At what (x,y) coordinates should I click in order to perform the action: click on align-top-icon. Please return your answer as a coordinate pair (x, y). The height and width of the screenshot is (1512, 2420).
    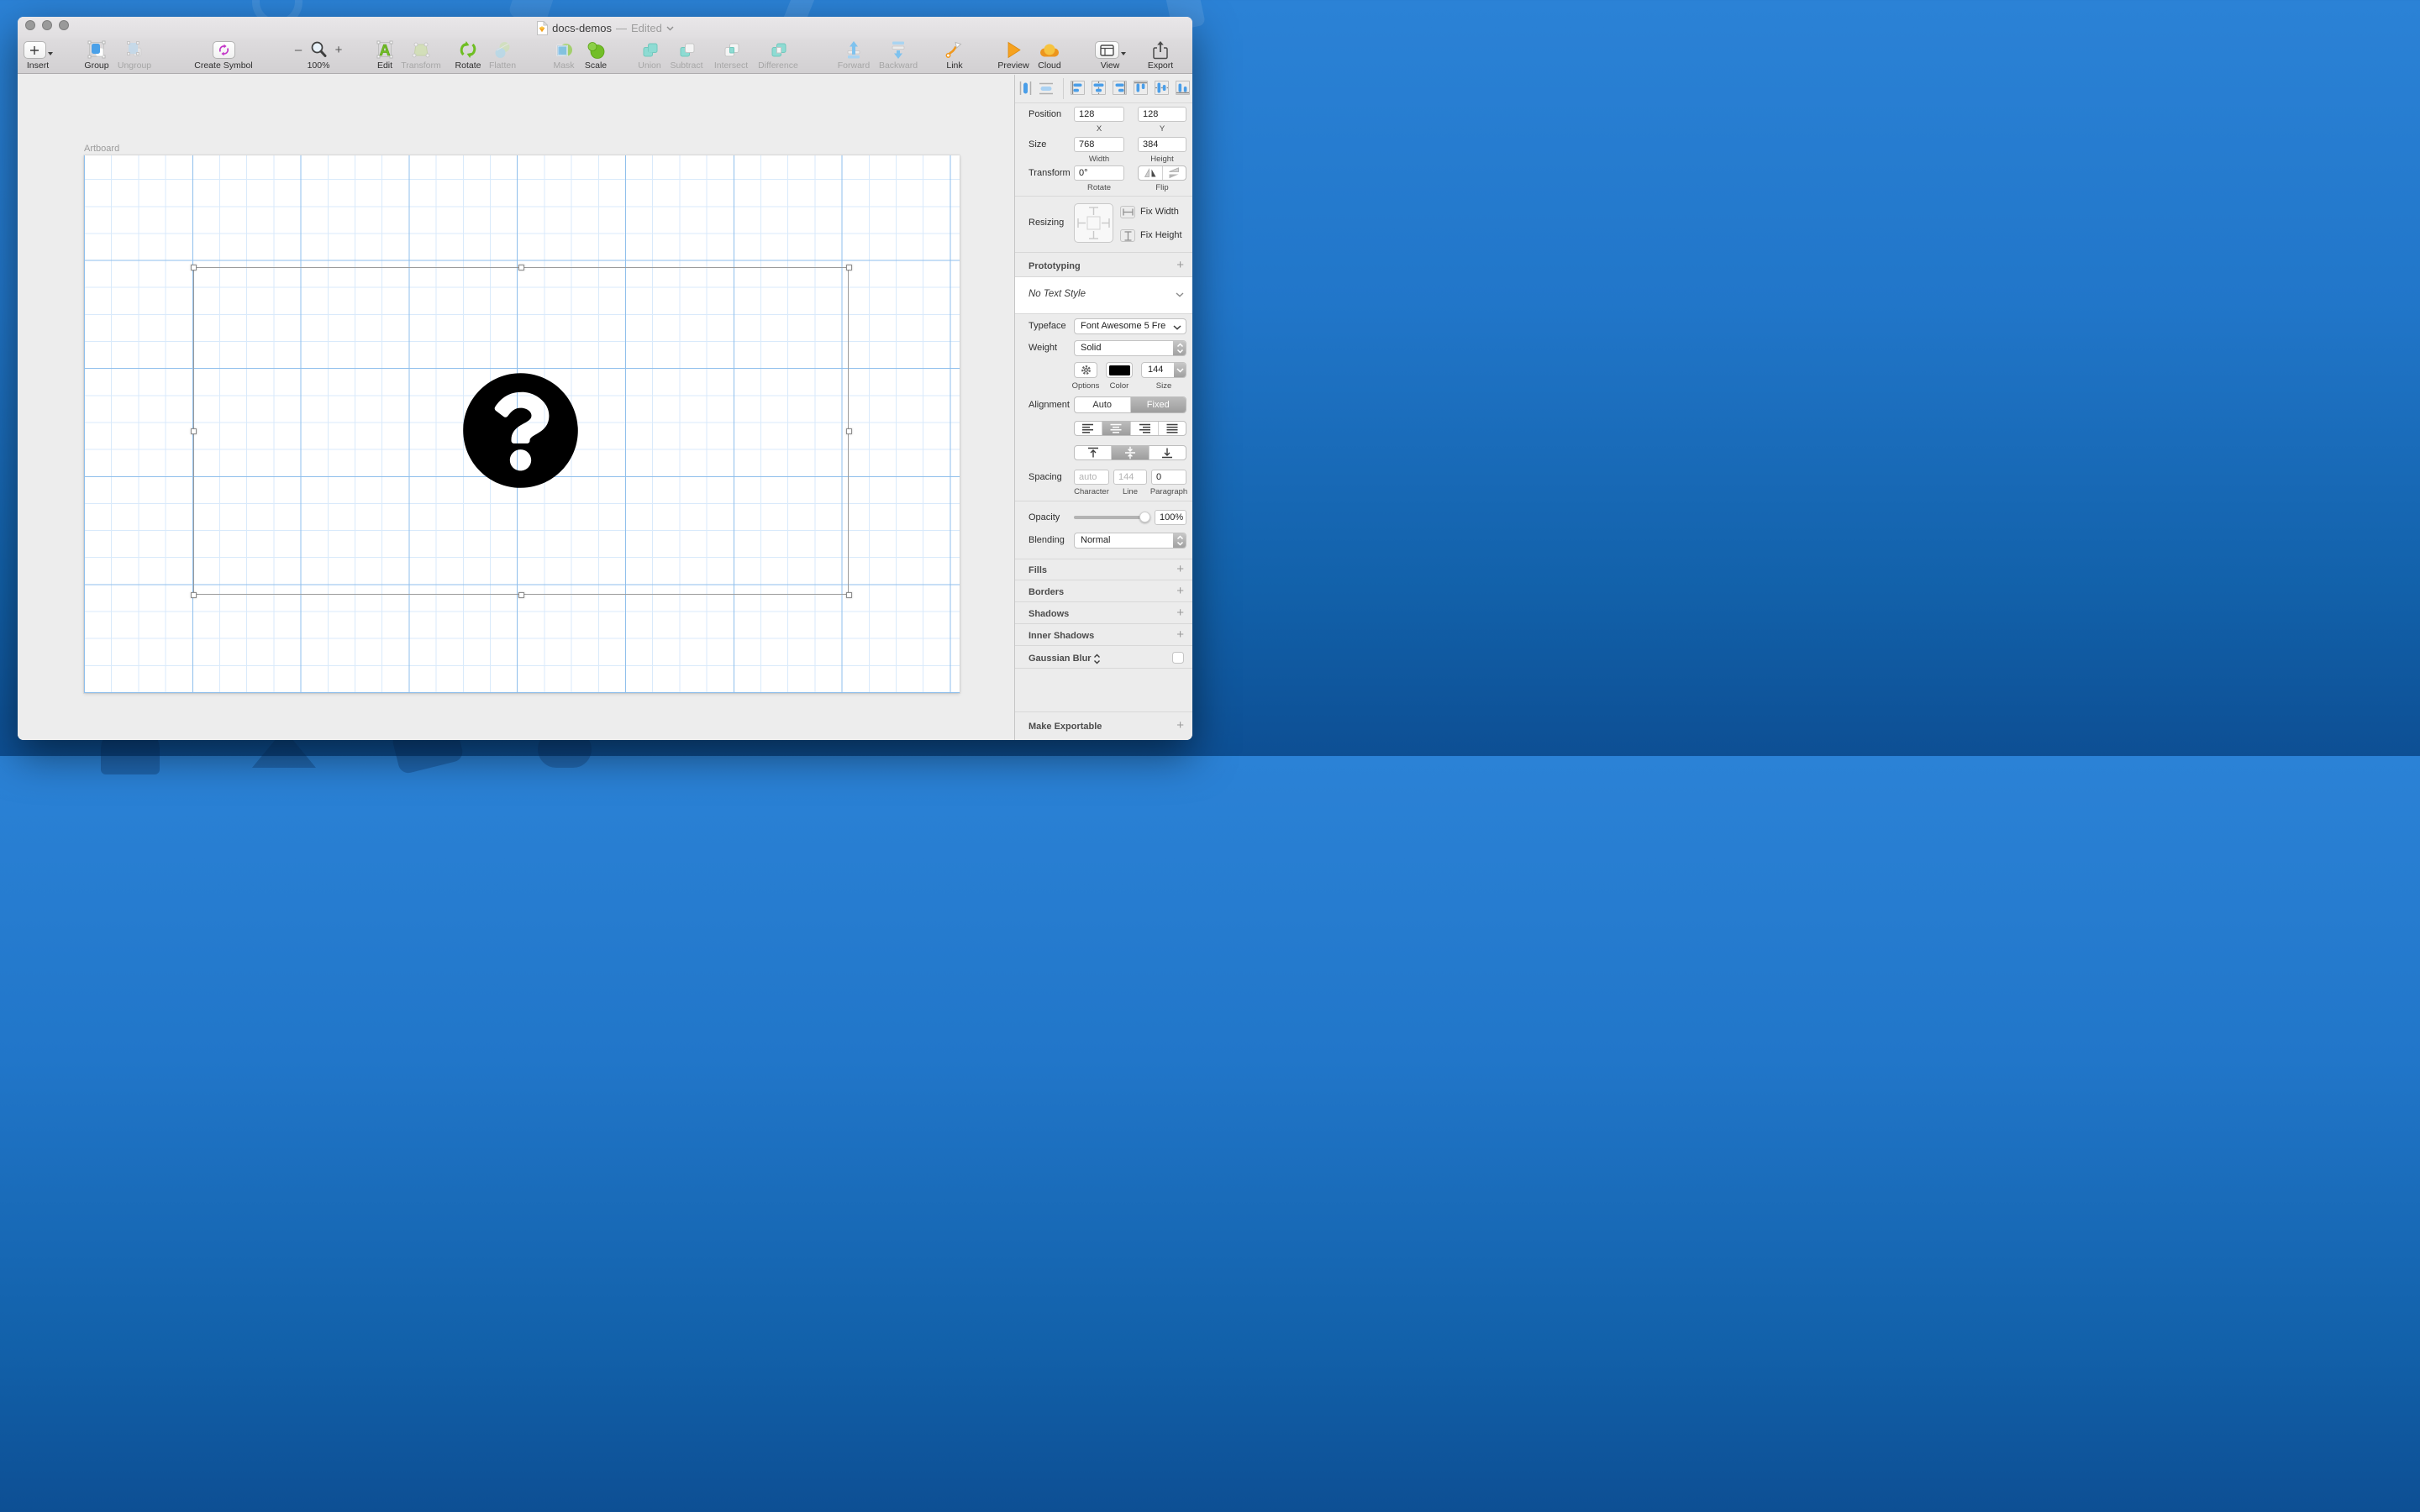
    Looking at the image, I should click on (1141, 88).